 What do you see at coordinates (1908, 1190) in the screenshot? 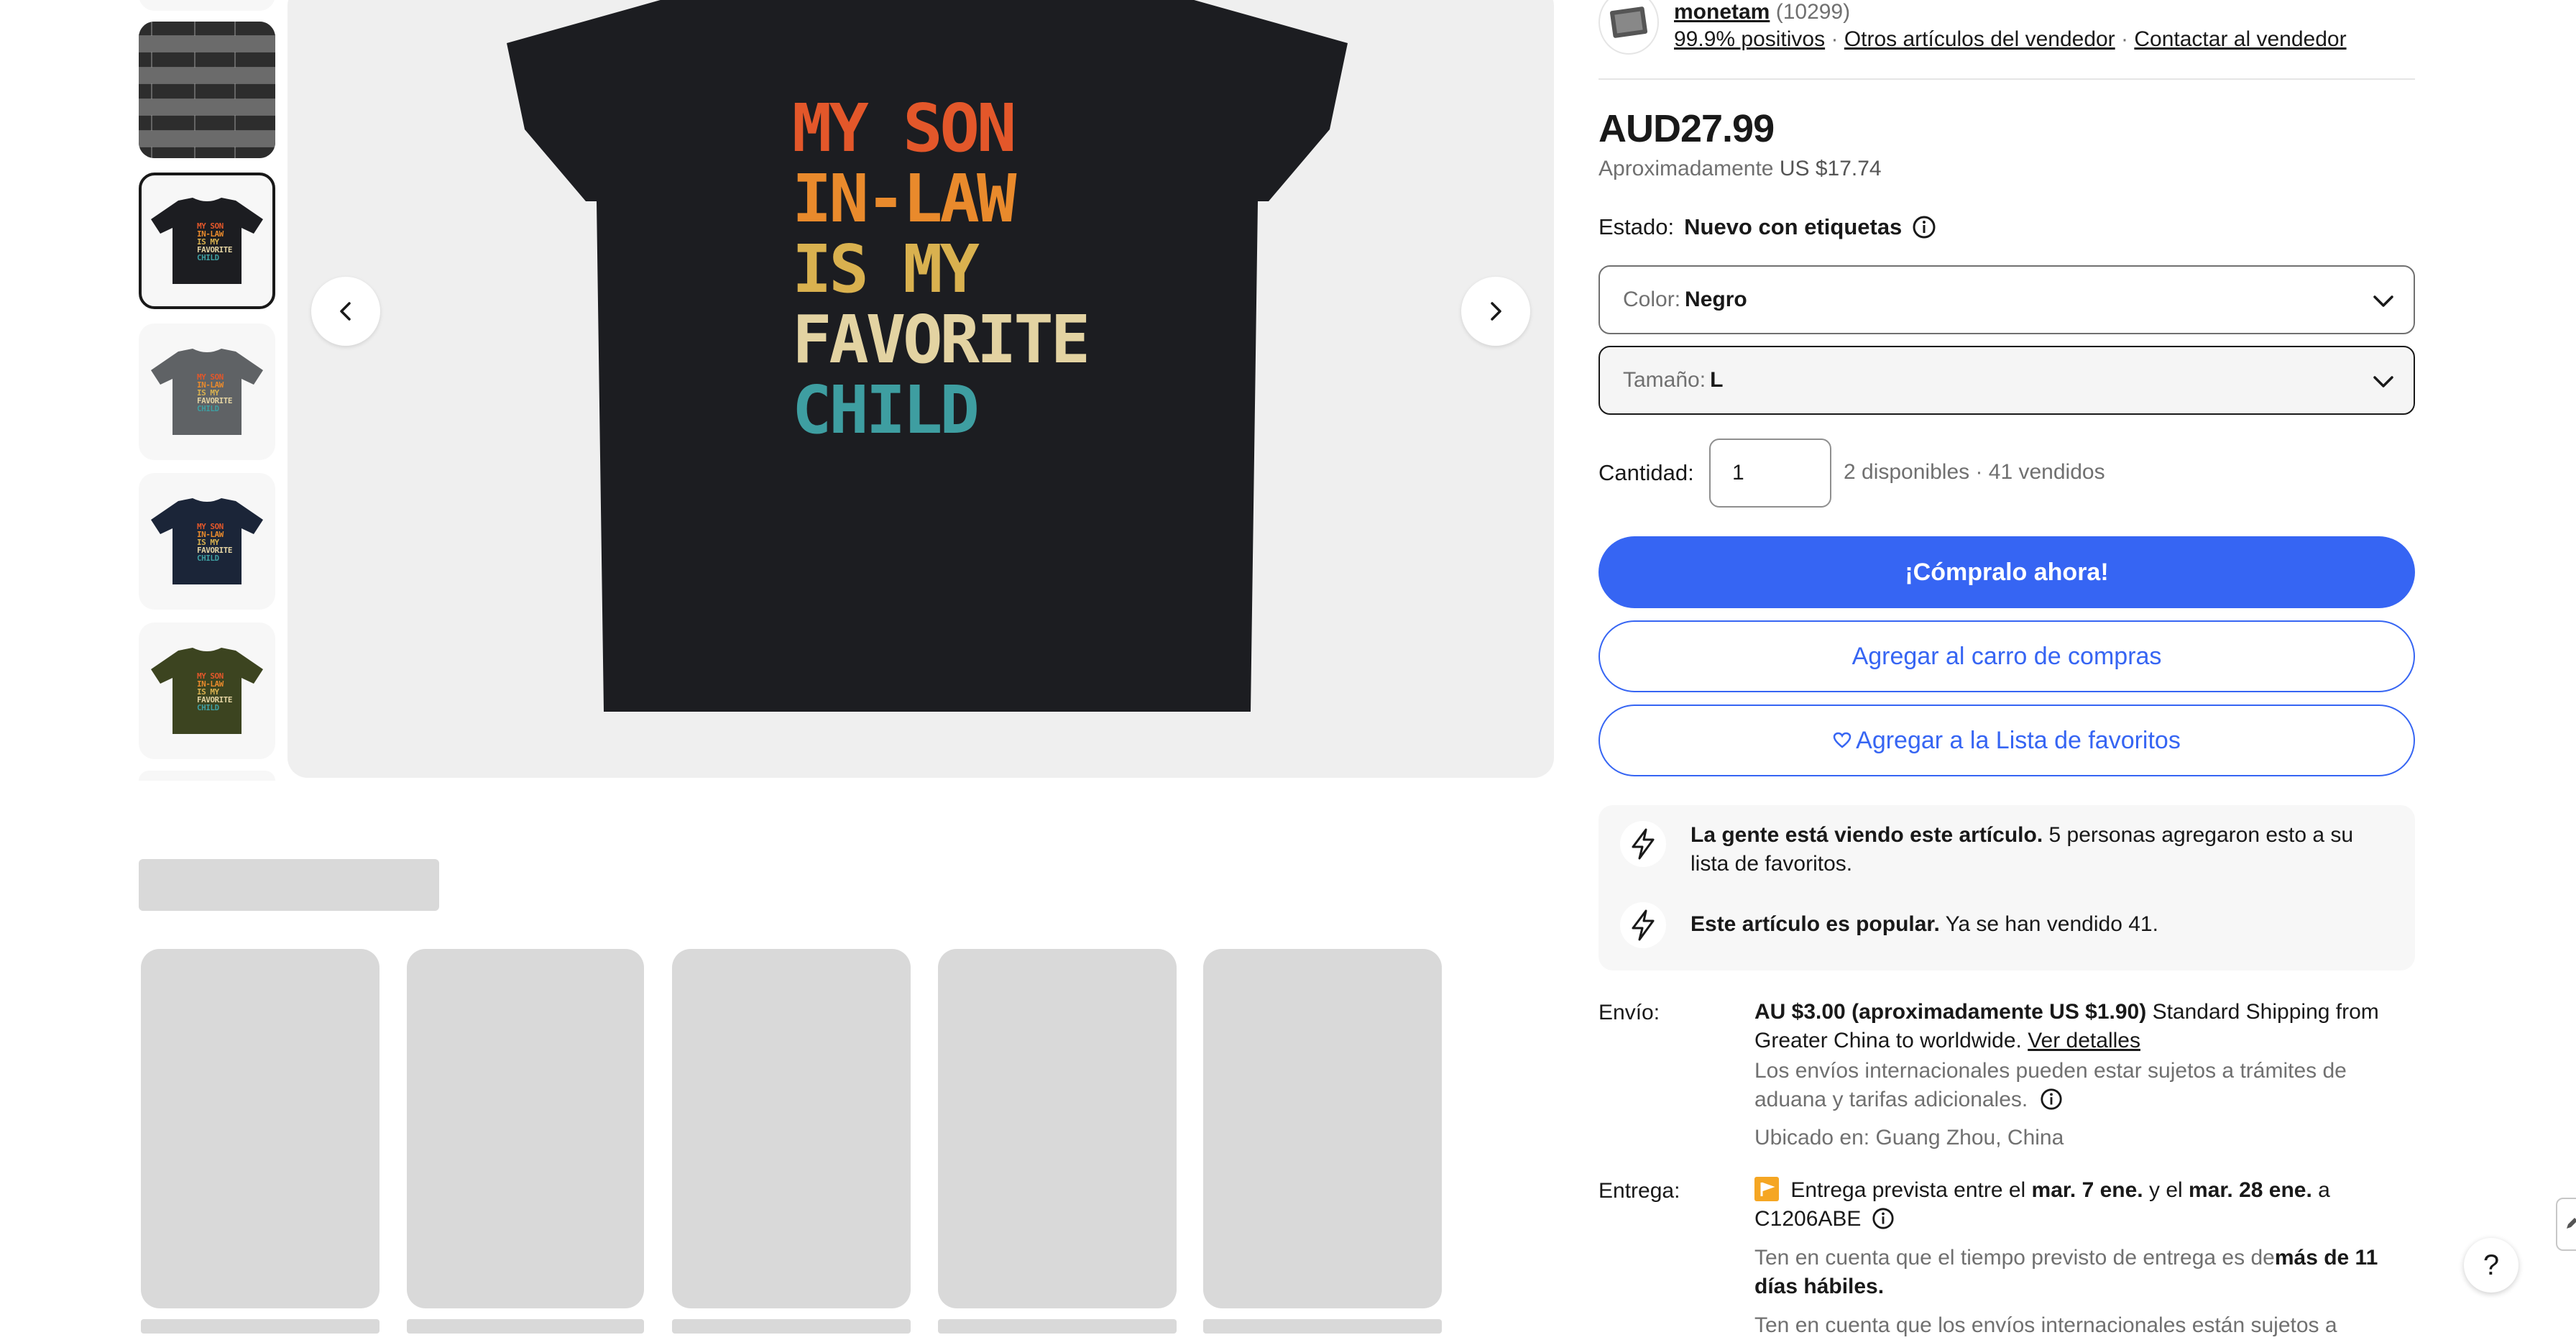
I see `delivery-pre: Entrega prevista entre el` at bounding box center [1908, 1190].